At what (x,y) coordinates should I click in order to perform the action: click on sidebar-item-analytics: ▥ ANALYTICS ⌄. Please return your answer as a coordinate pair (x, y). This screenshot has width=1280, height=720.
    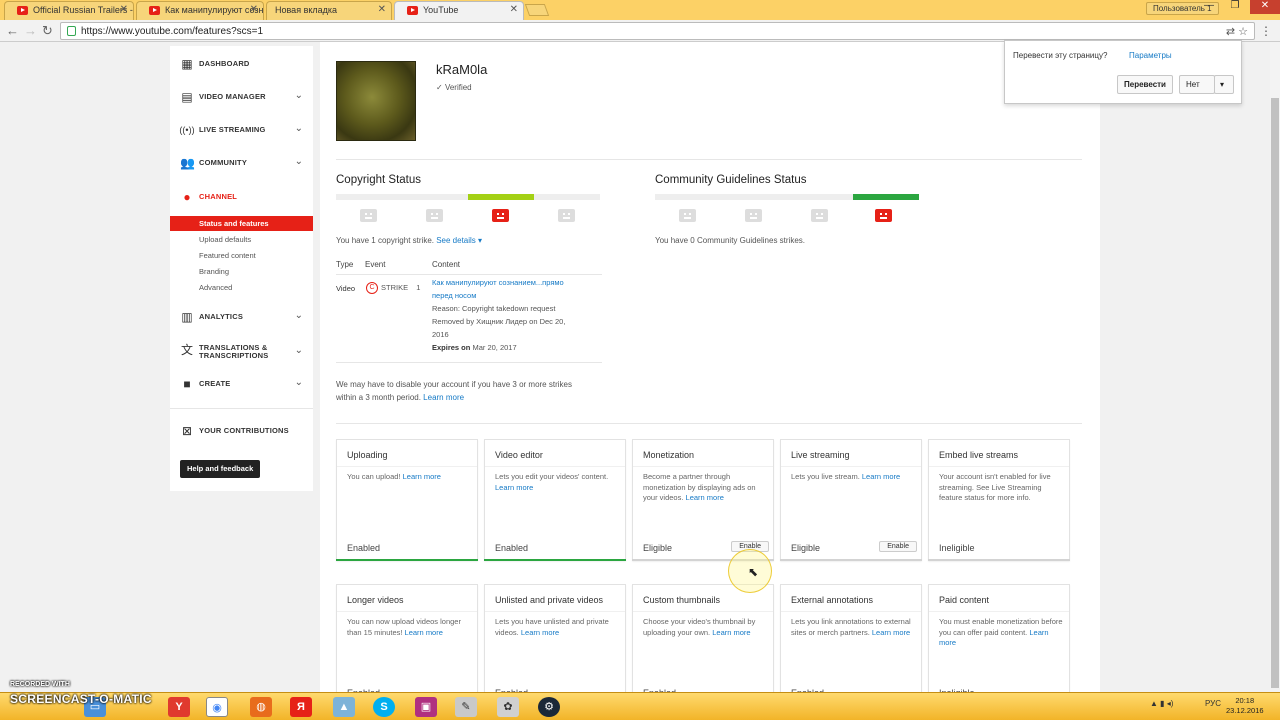
    Looking at the image, I should click on (241, 318).